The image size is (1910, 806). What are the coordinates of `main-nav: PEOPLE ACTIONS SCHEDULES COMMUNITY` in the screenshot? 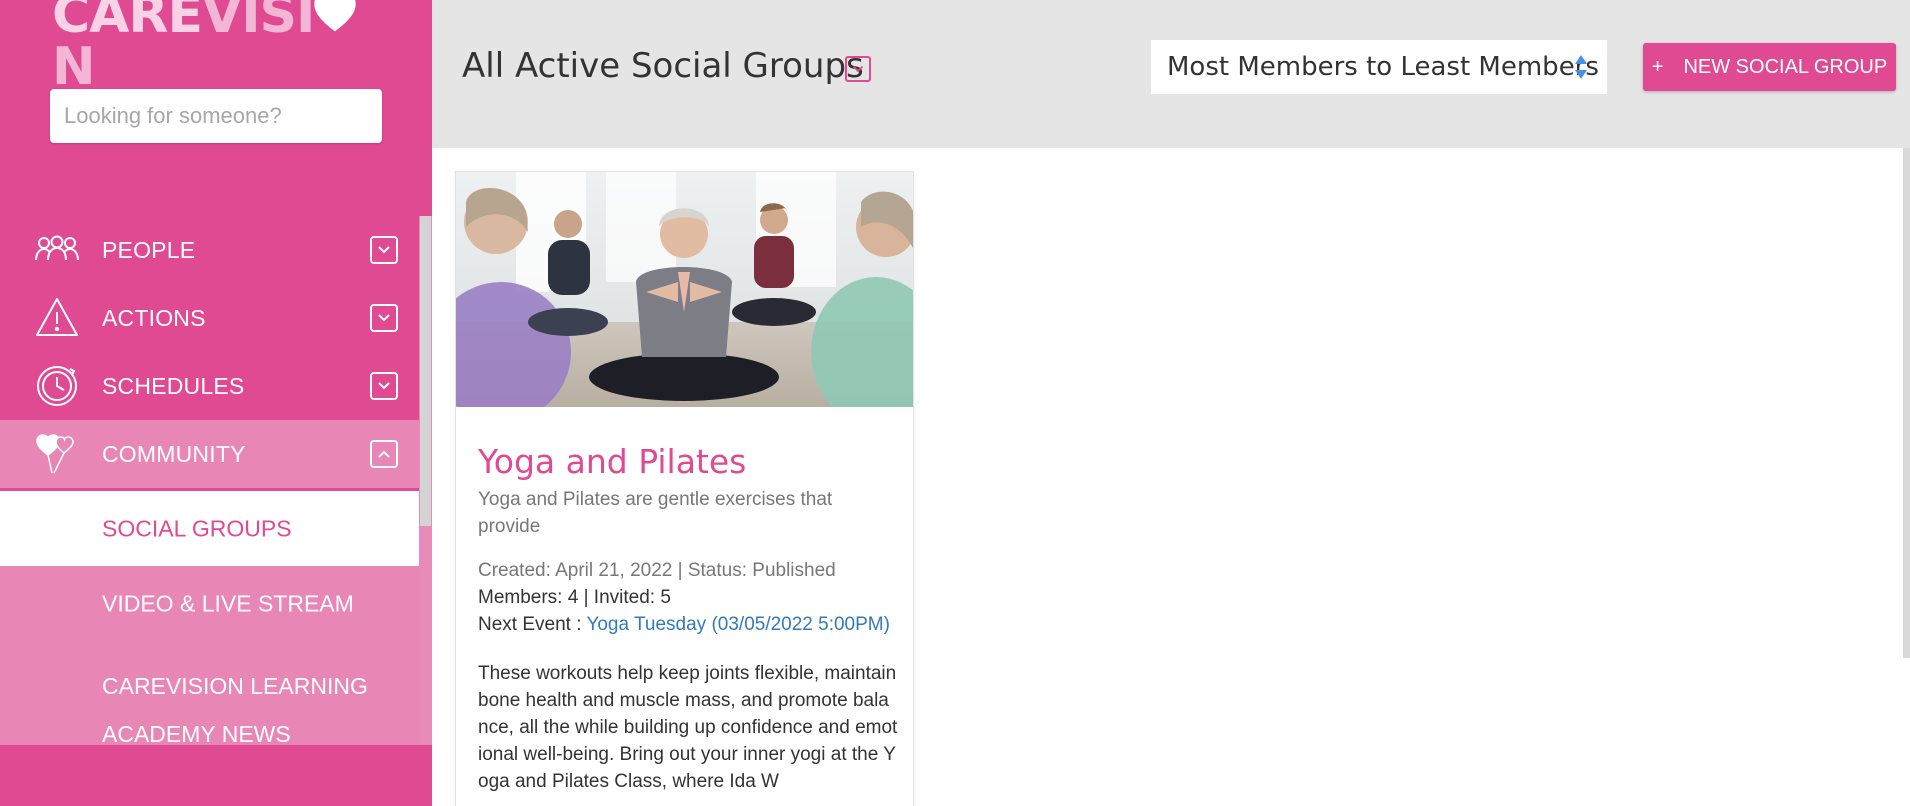 It's located at (216, 352).